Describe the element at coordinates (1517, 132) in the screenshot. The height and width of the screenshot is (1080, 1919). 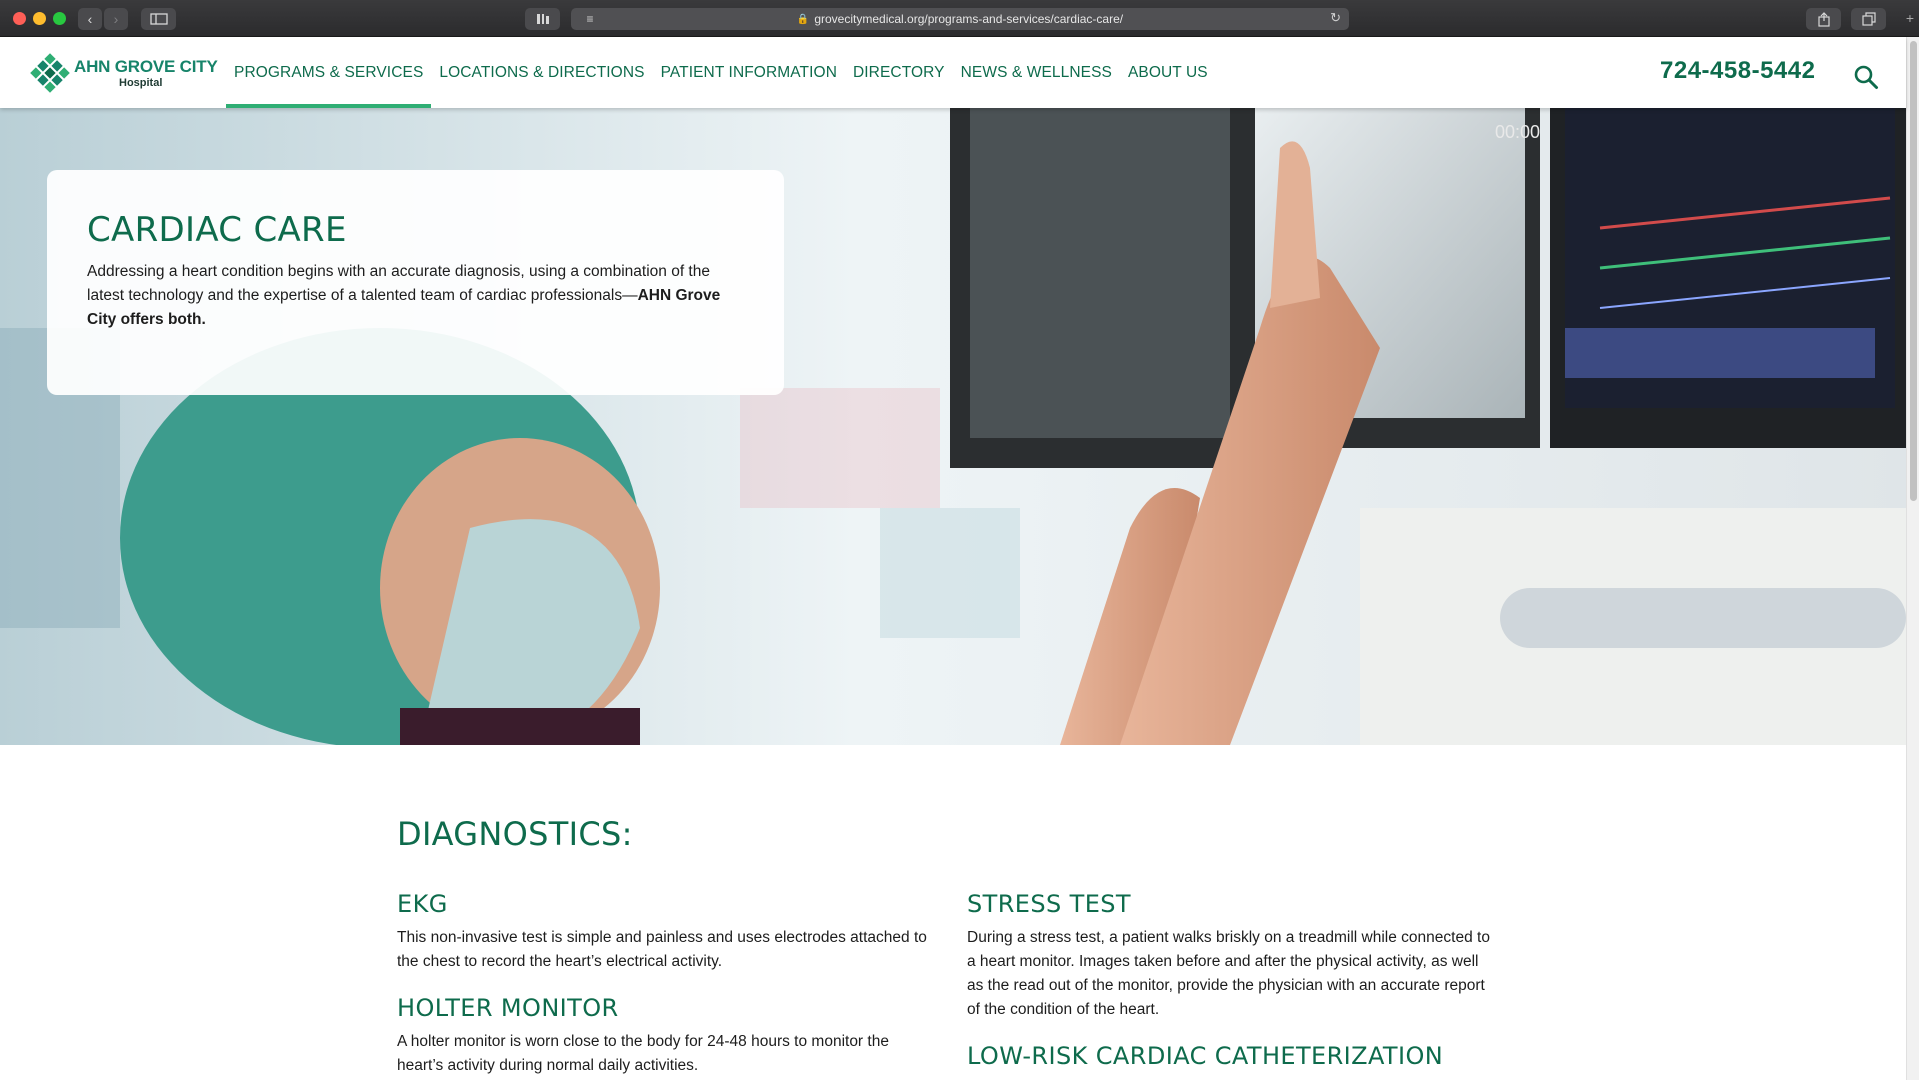
I see `monitor-timer-readout: 00:00` at that location.